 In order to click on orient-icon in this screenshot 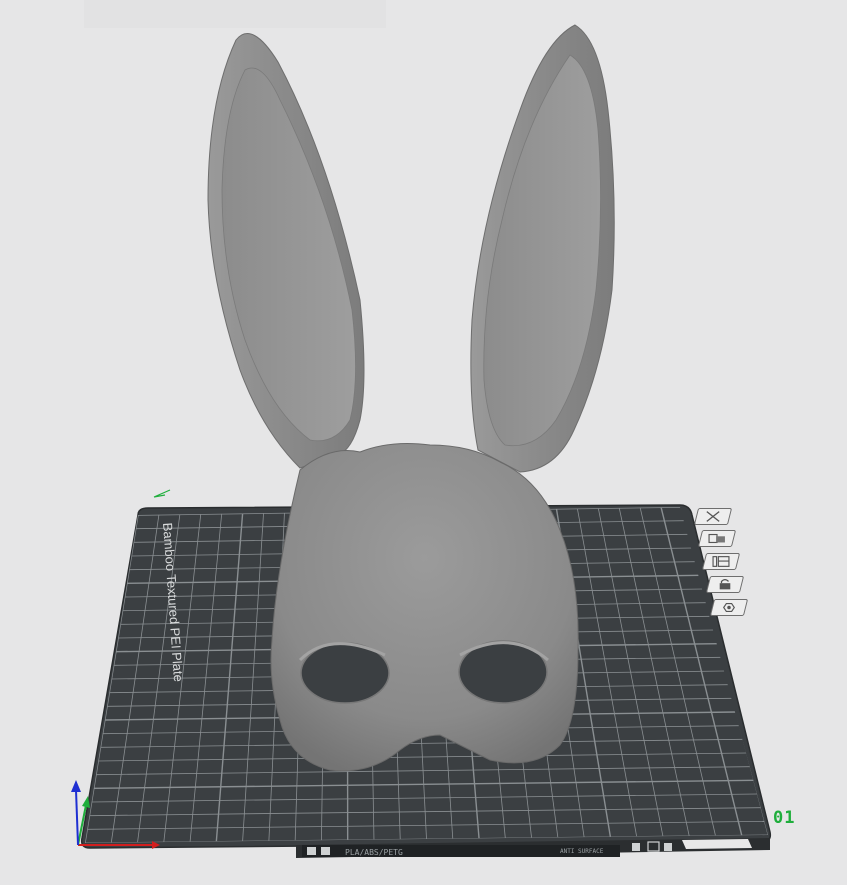, I will do `click(721, 561)`.